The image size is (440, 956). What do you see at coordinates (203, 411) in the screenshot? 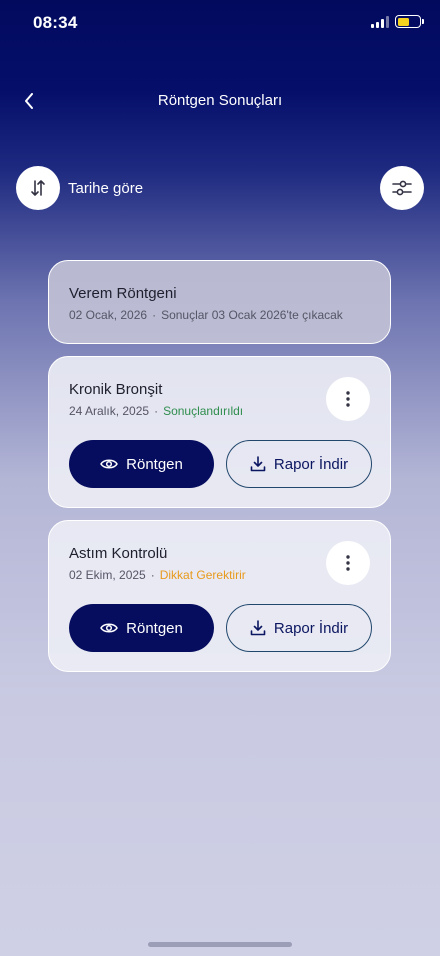
I see `result-status: Sonuçlandırıldı` at bounding box center [203, 411].